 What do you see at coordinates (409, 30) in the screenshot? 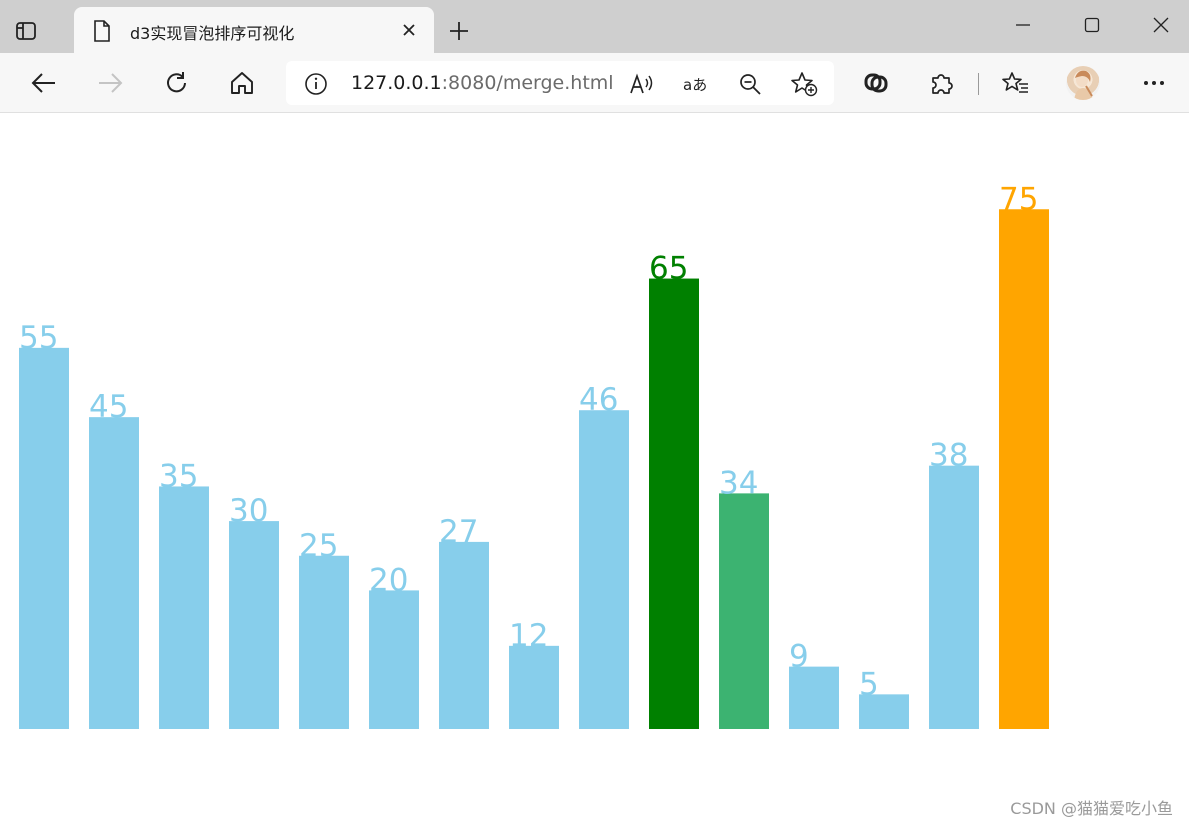
I see `close-icon` at bounding box center [409, 30].